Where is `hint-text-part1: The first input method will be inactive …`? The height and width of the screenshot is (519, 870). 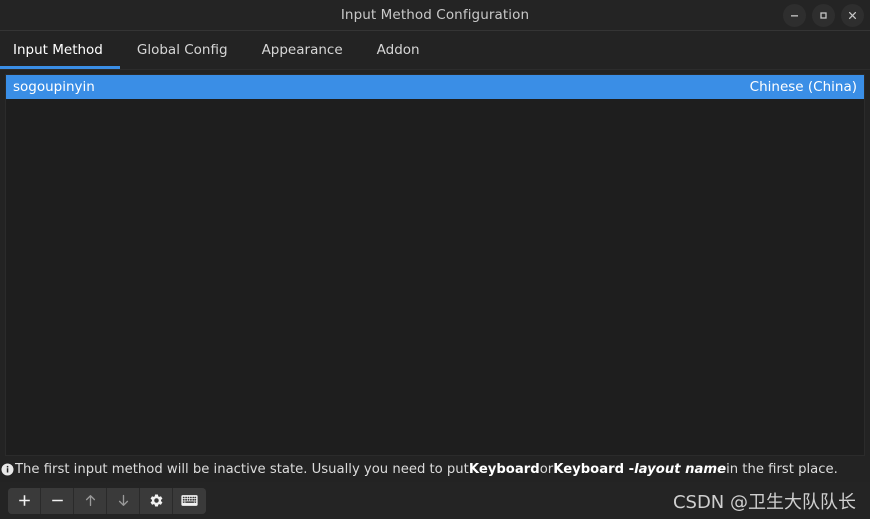
hint-text-part1: The first input method will be inactive … is located at coordinates (242, 469).